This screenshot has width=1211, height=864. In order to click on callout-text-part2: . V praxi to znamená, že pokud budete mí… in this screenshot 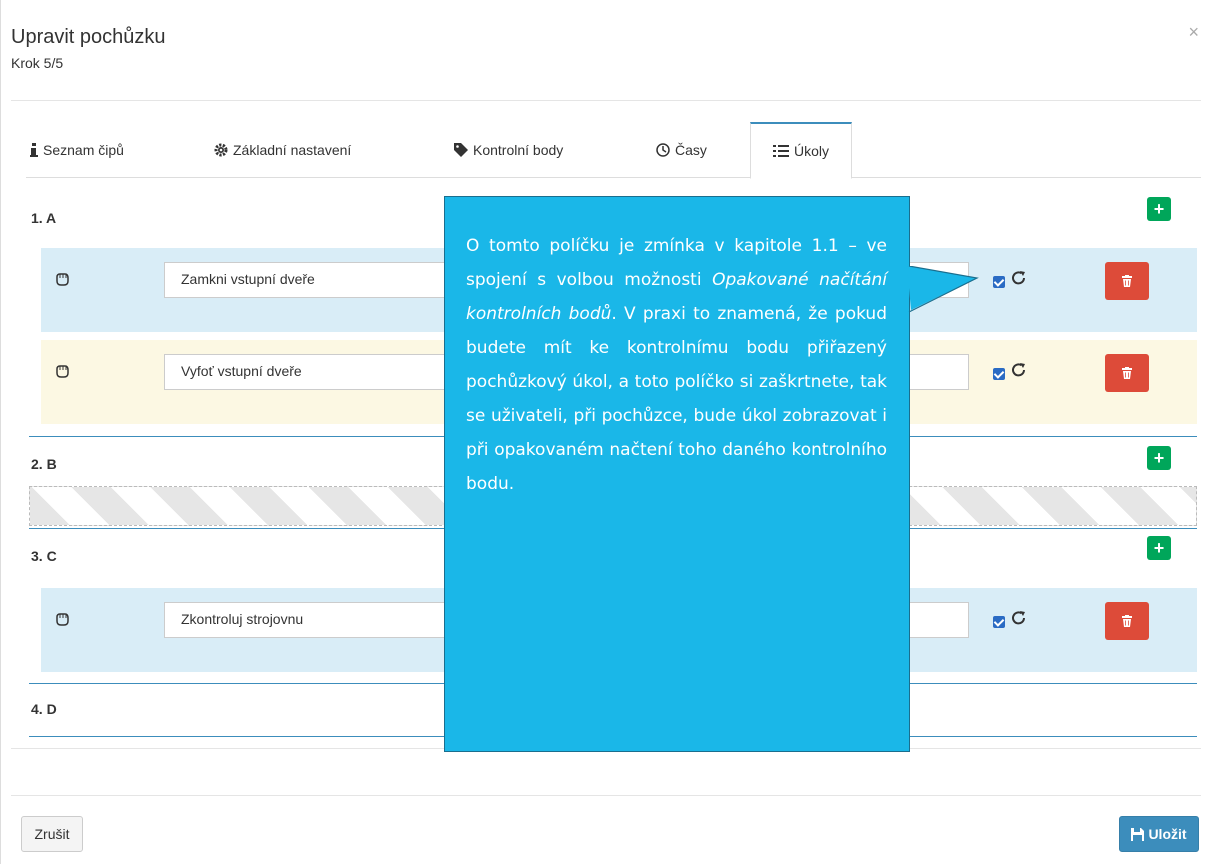, I will do `click(676, 399)`.